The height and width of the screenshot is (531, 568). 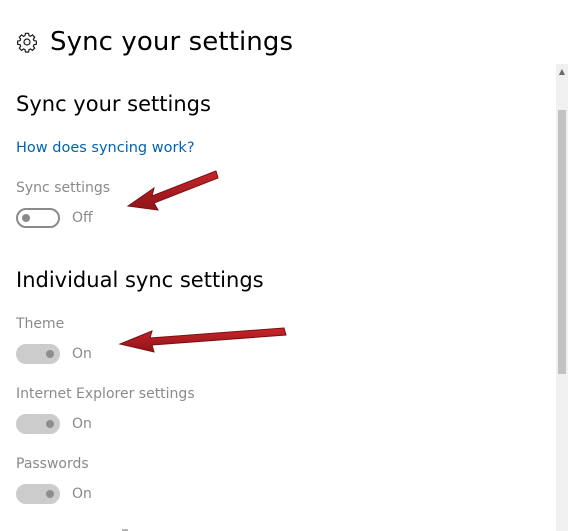 I want to click on sync-settings-toggle, so click(x=38, y=218).